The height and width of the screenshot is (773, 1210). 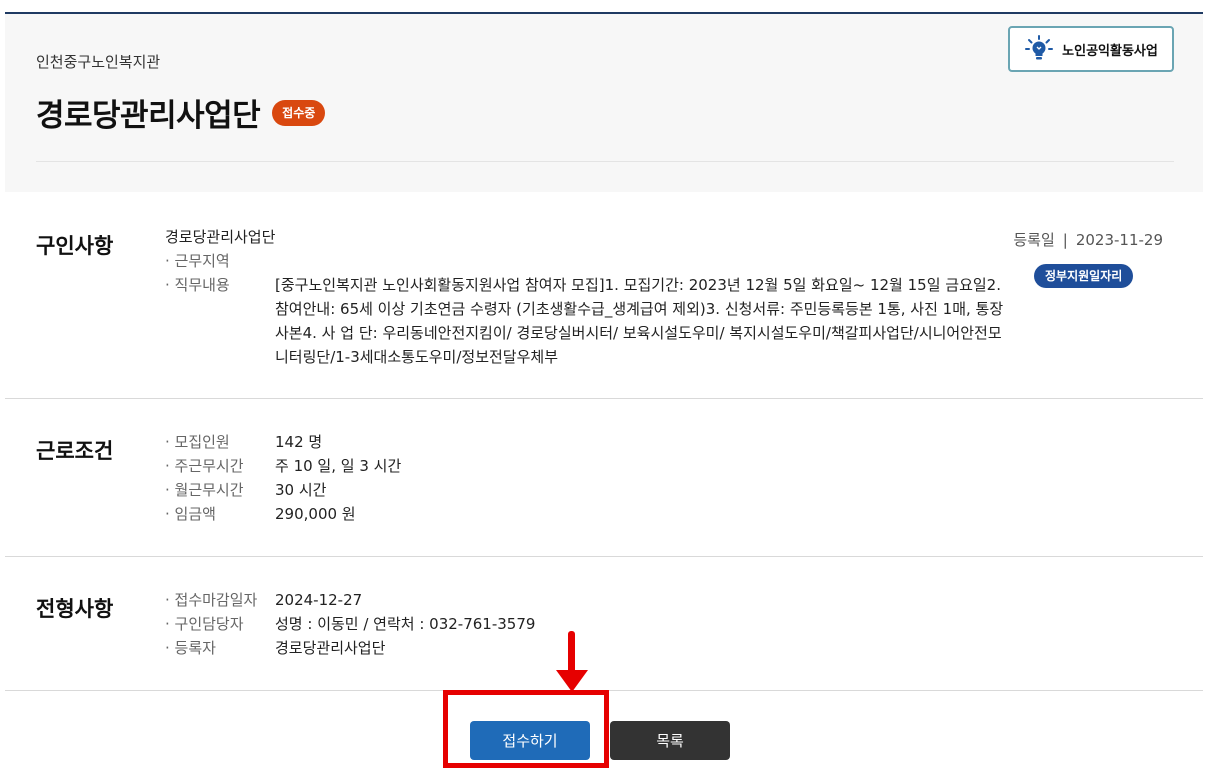 I want to click on list-button: 목록, so click(x=670, y=740).